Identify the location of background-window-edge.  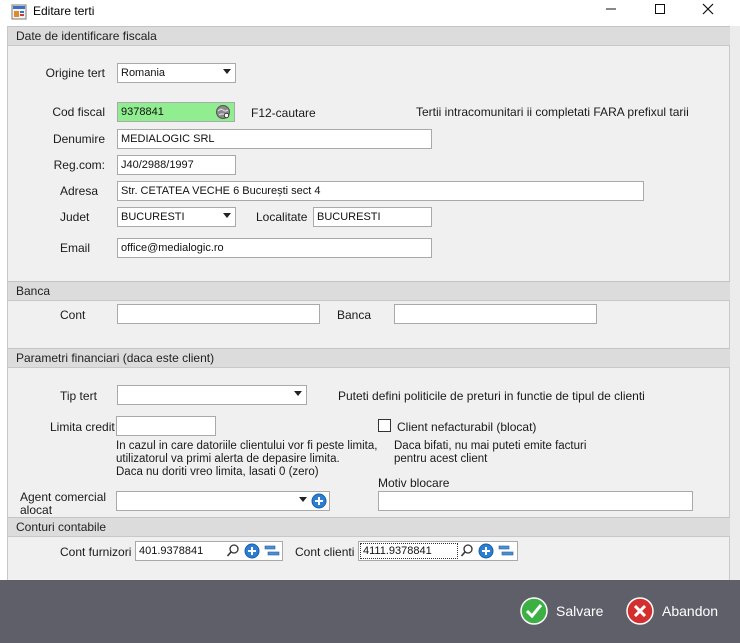
(735, 303).